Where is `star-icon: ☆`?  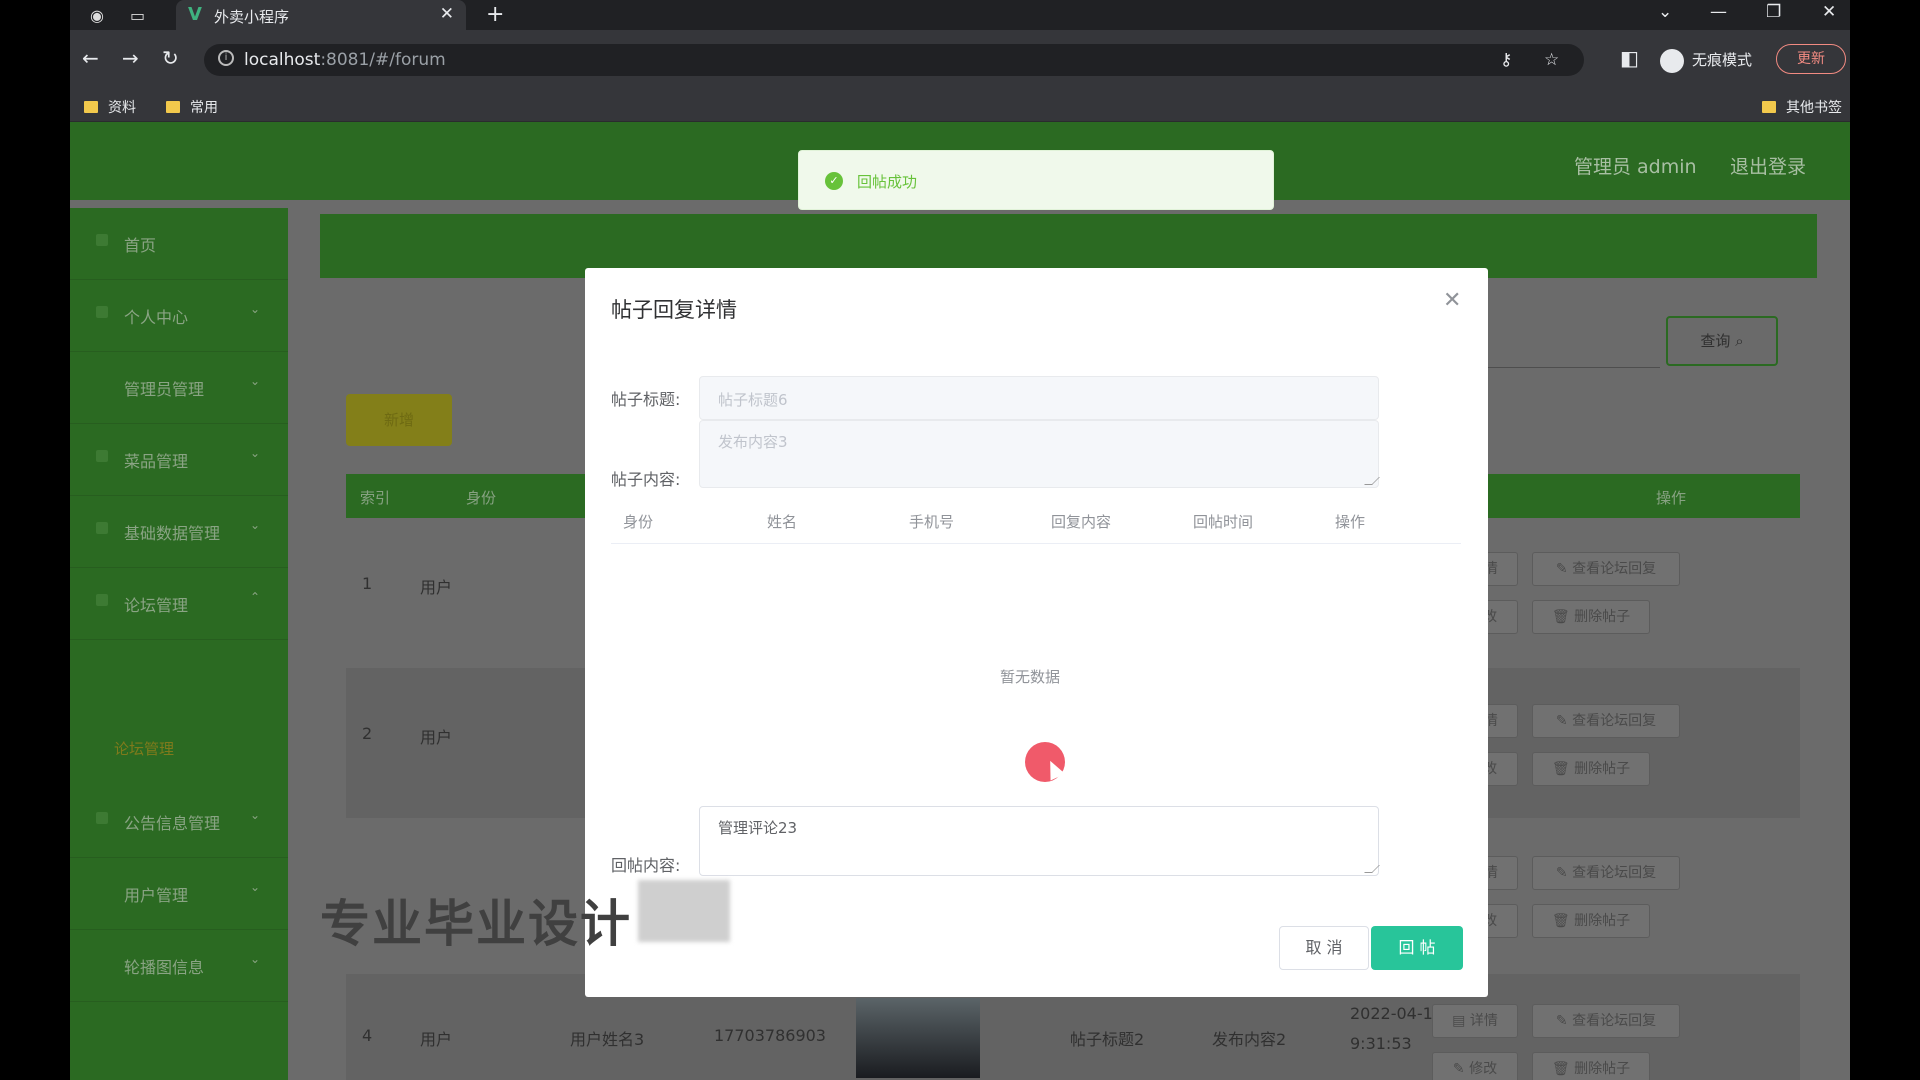 star-icon: ☆ is located at coordinates (1551, 60).